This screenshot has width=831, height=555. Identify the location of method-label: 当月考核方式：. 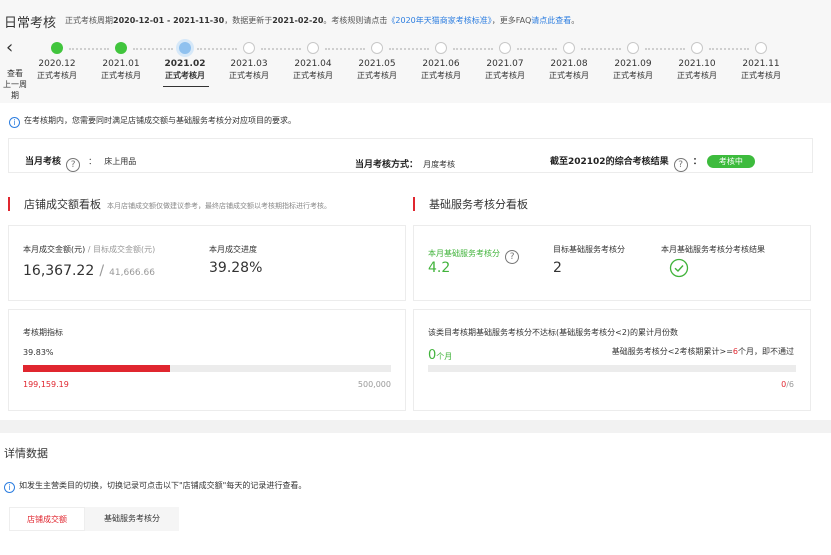
(387, 165).